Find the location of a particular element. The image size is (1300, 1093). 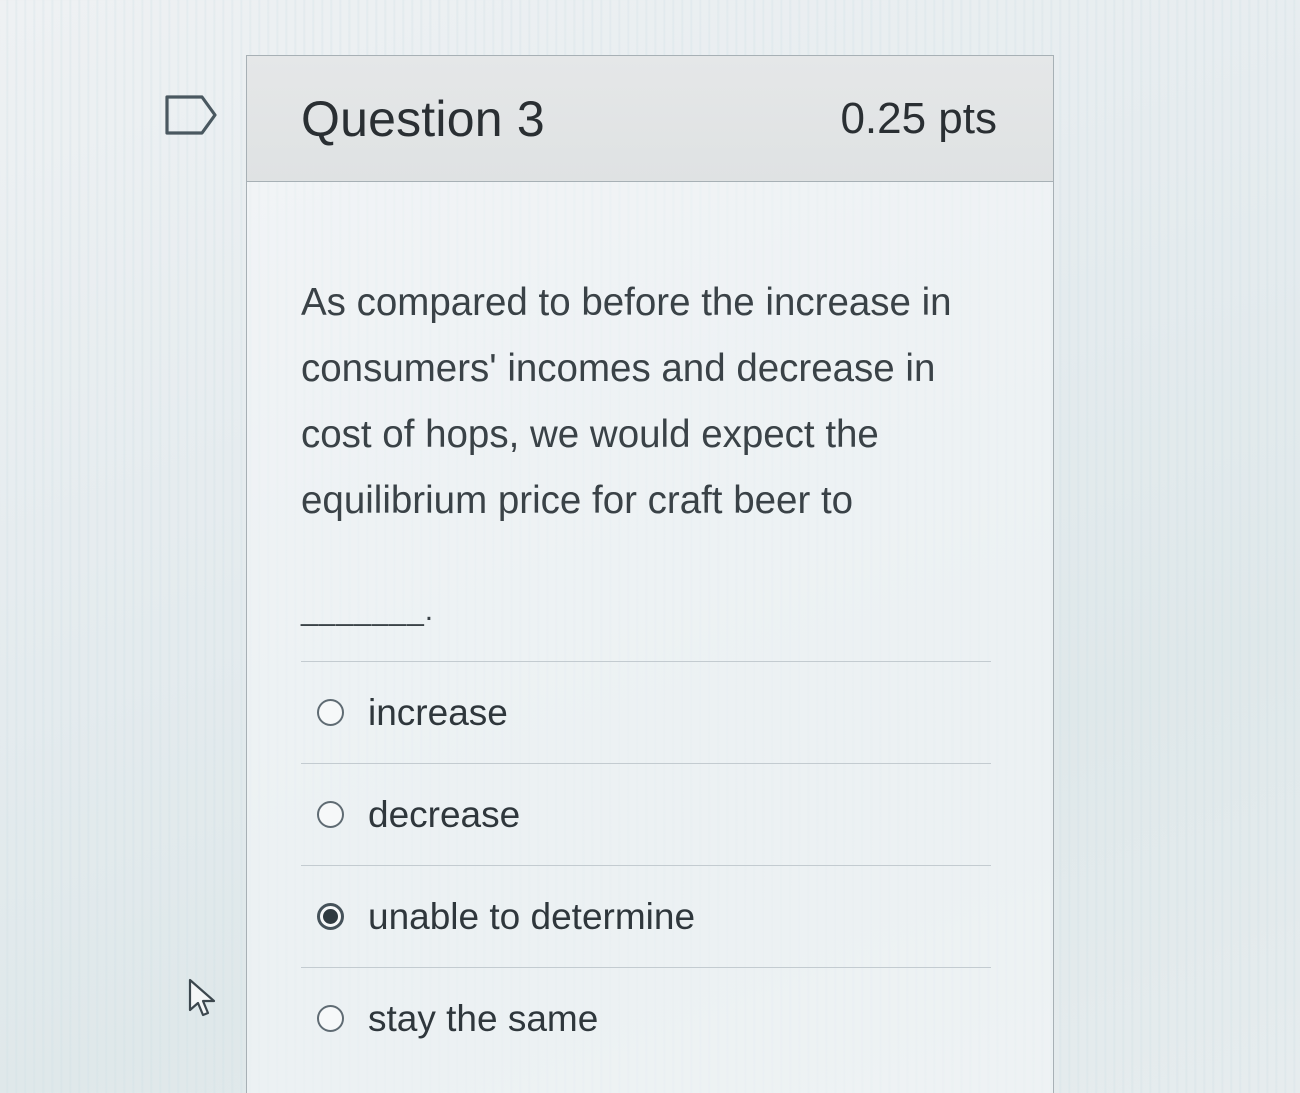

question-blank: _______. is located at coordinates (368, 610).